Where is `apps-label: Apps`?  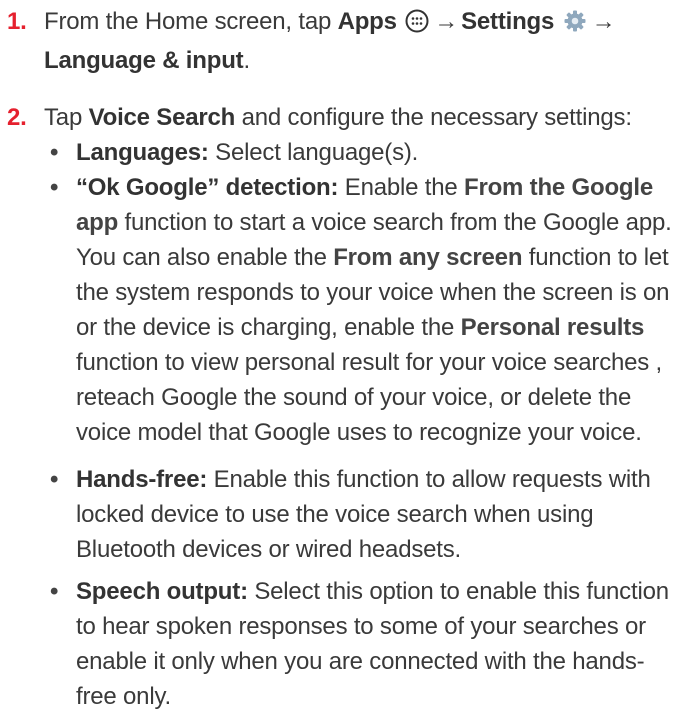 apps-label: Apps is located at coordinates (367, 21).